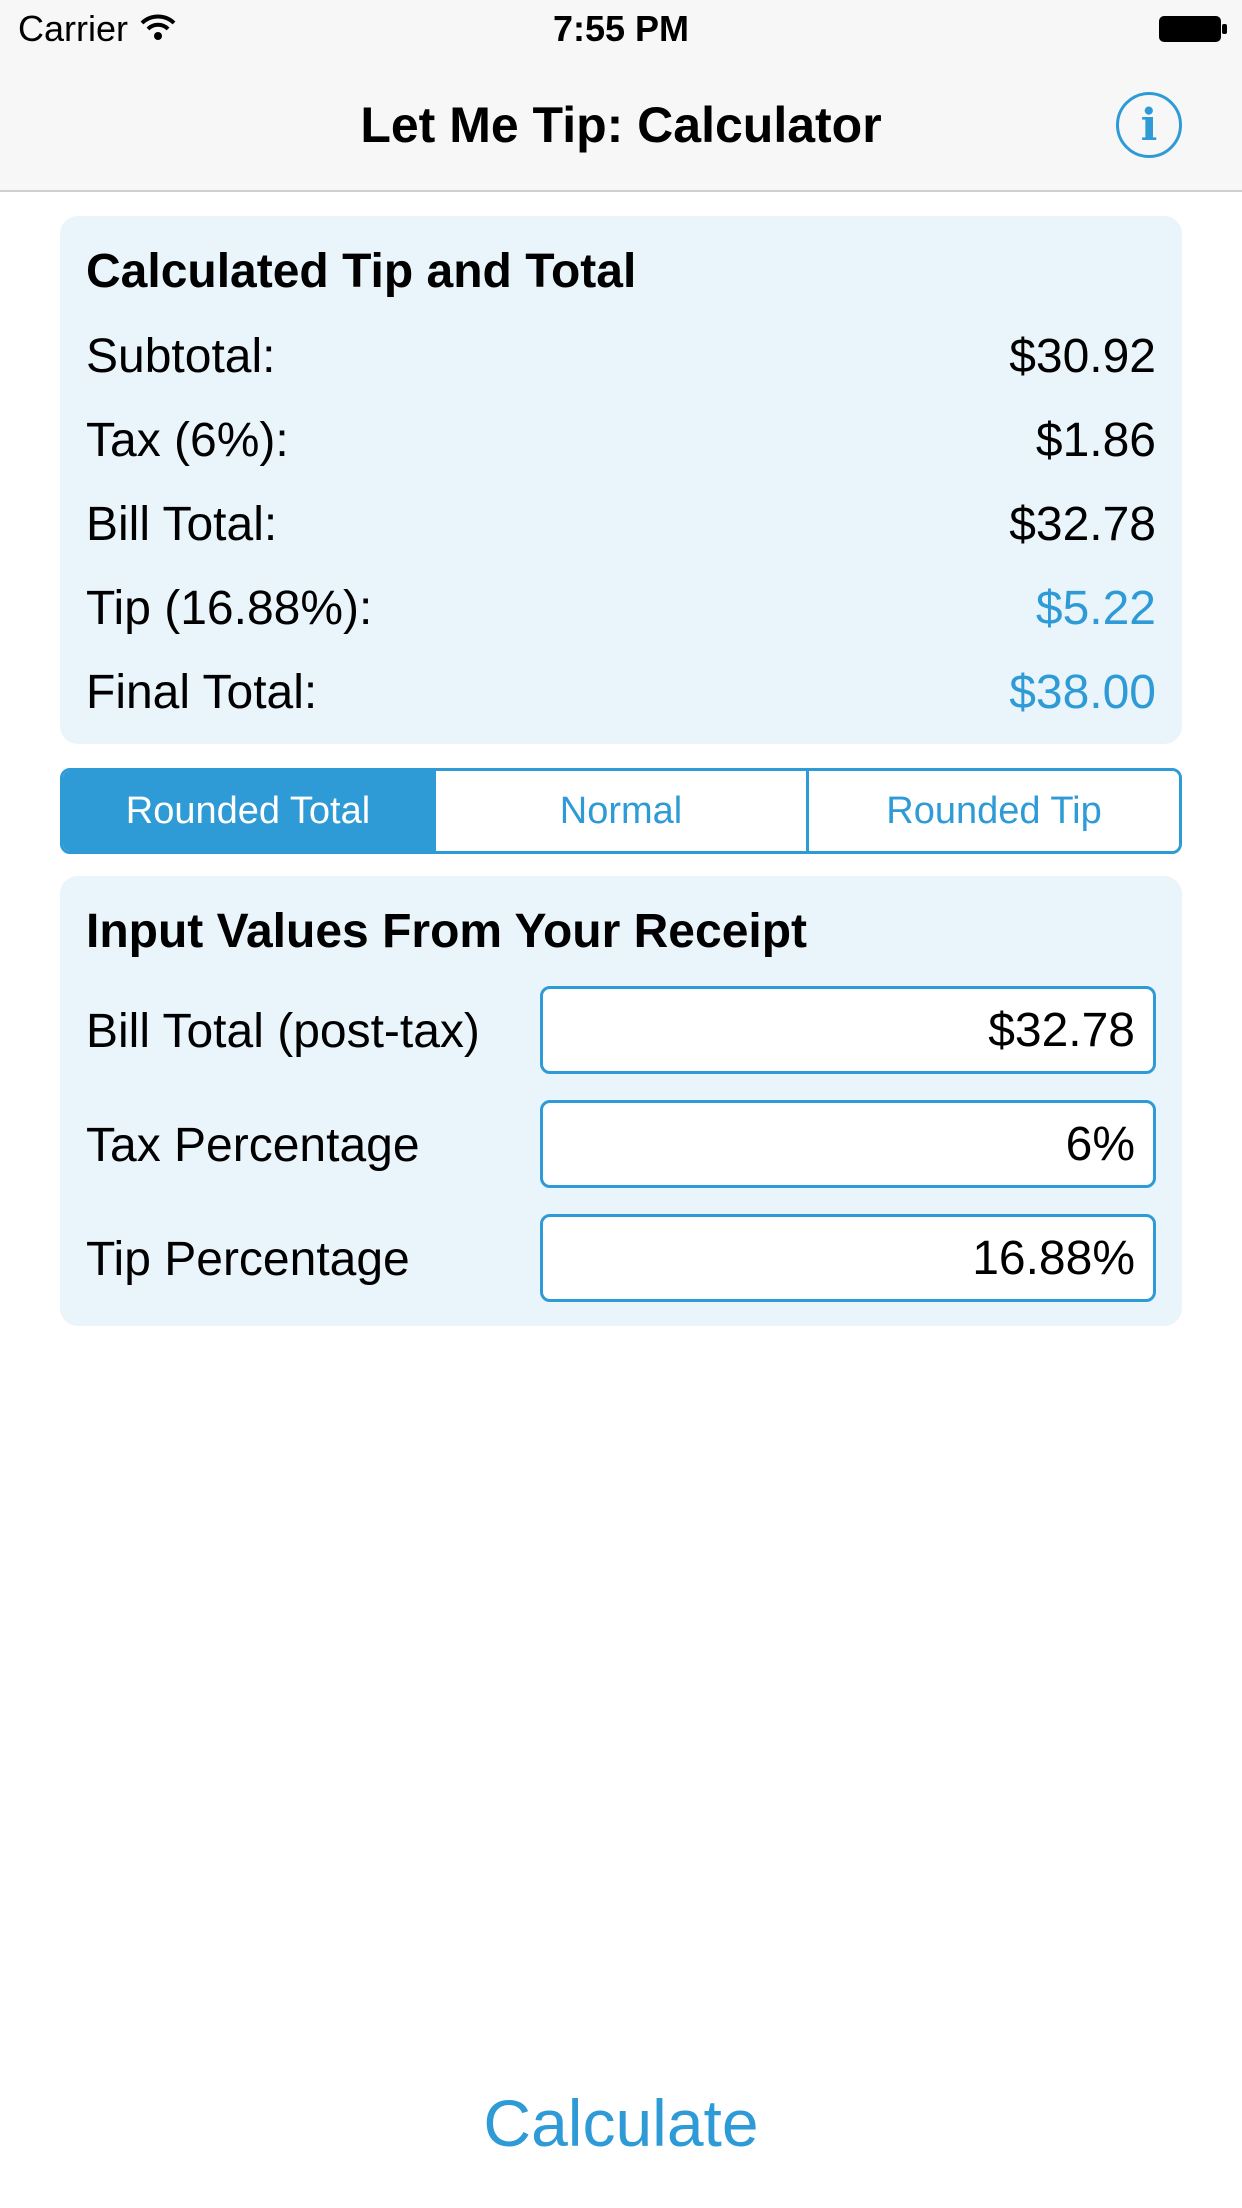  I want to click on final-total-label: Final Total:, so click(202, 692).